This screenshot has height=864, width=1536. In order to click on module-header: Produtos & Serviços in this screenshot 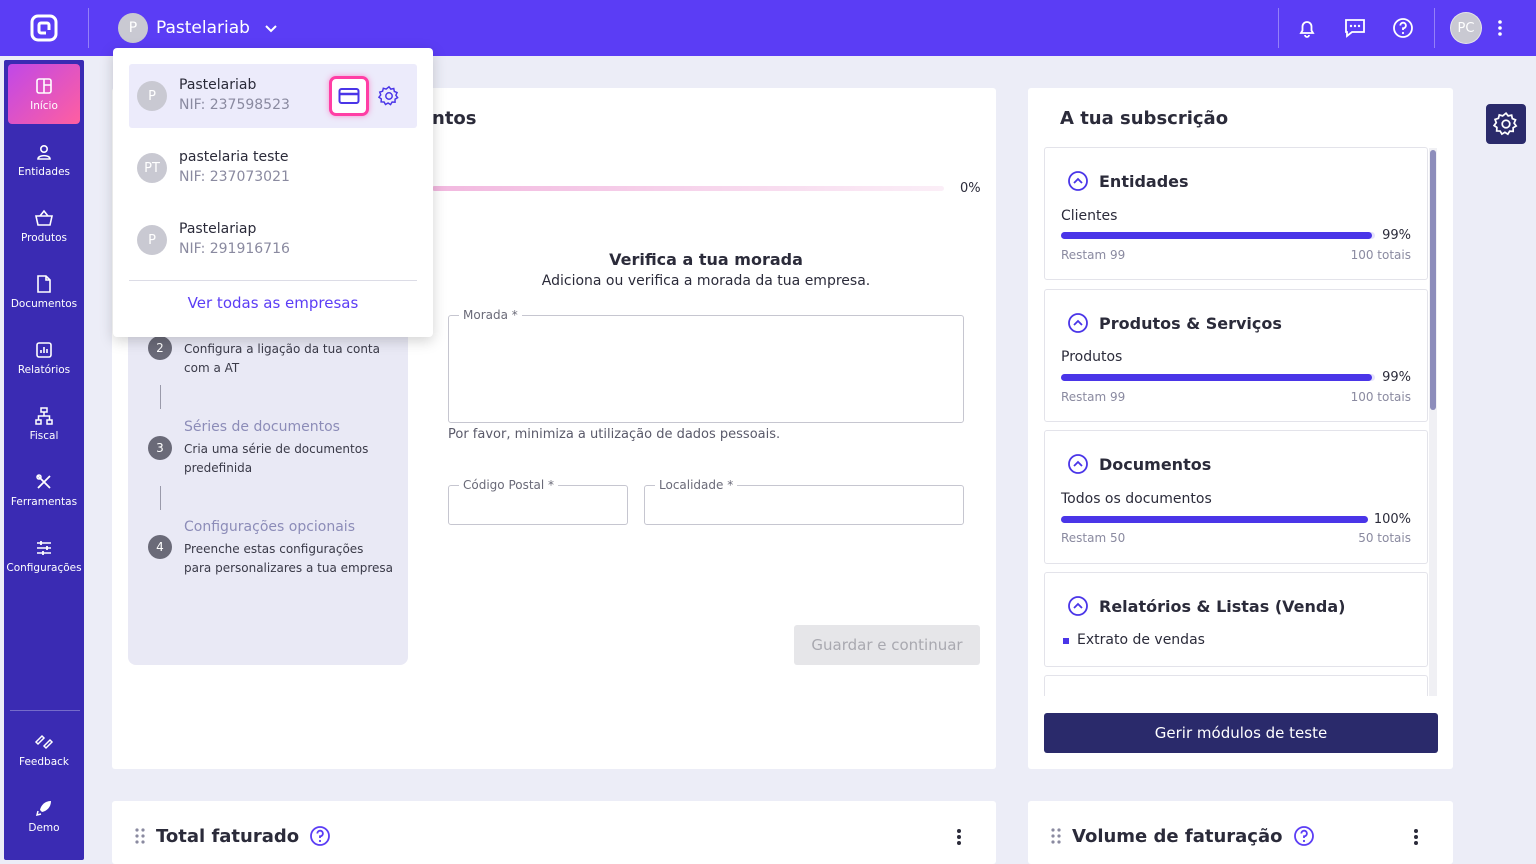, I will do `click(1174, 323)`.